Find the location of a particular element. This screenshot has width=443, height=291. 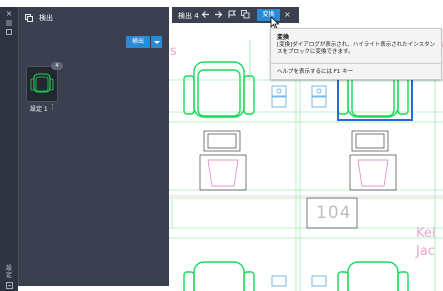

more-options-icon: ⋮ is located at coordinates (52, 107).